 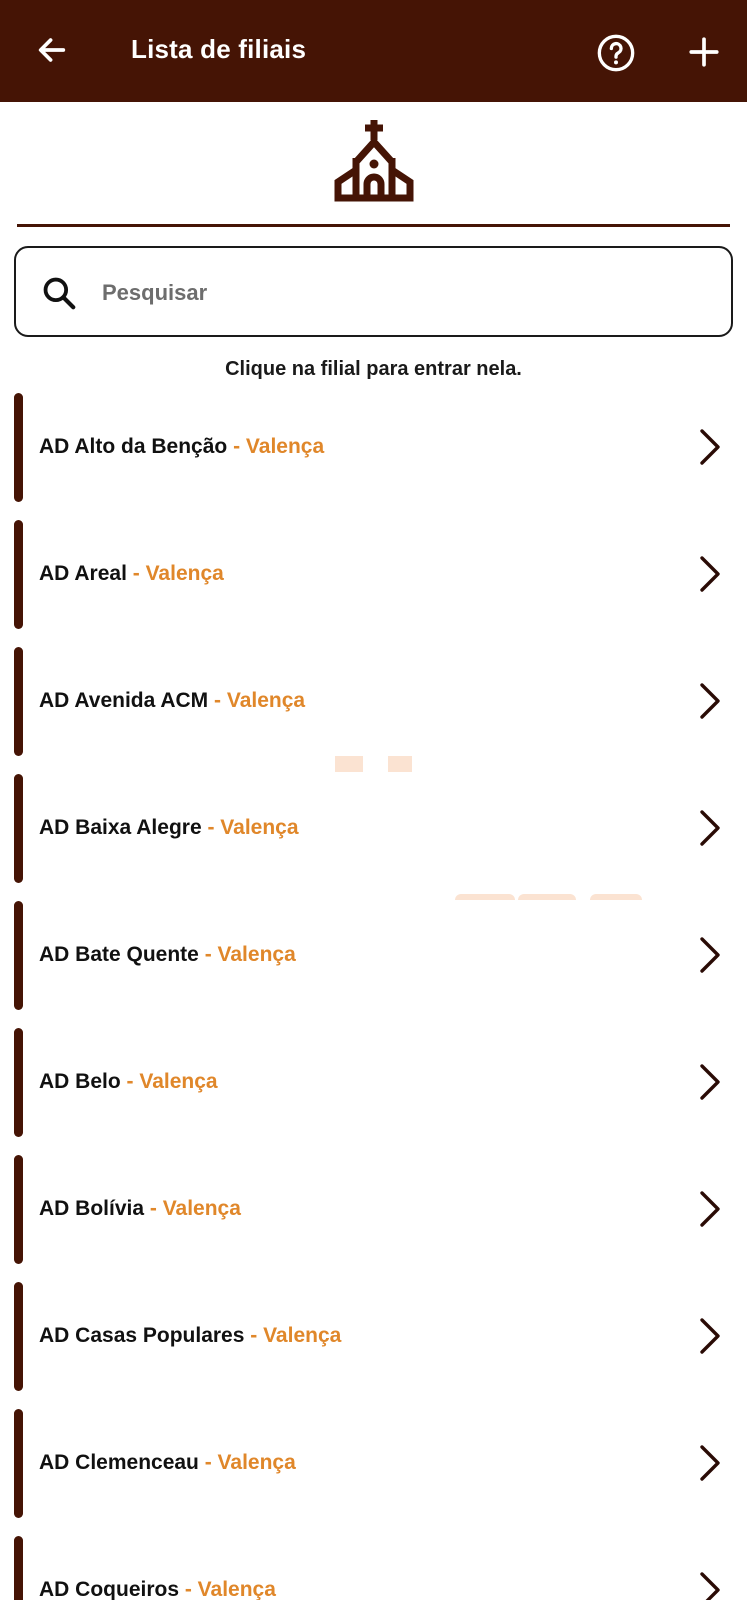 I want to click on branch-name: AD Clemenceau, so click(x=119, y=1462).